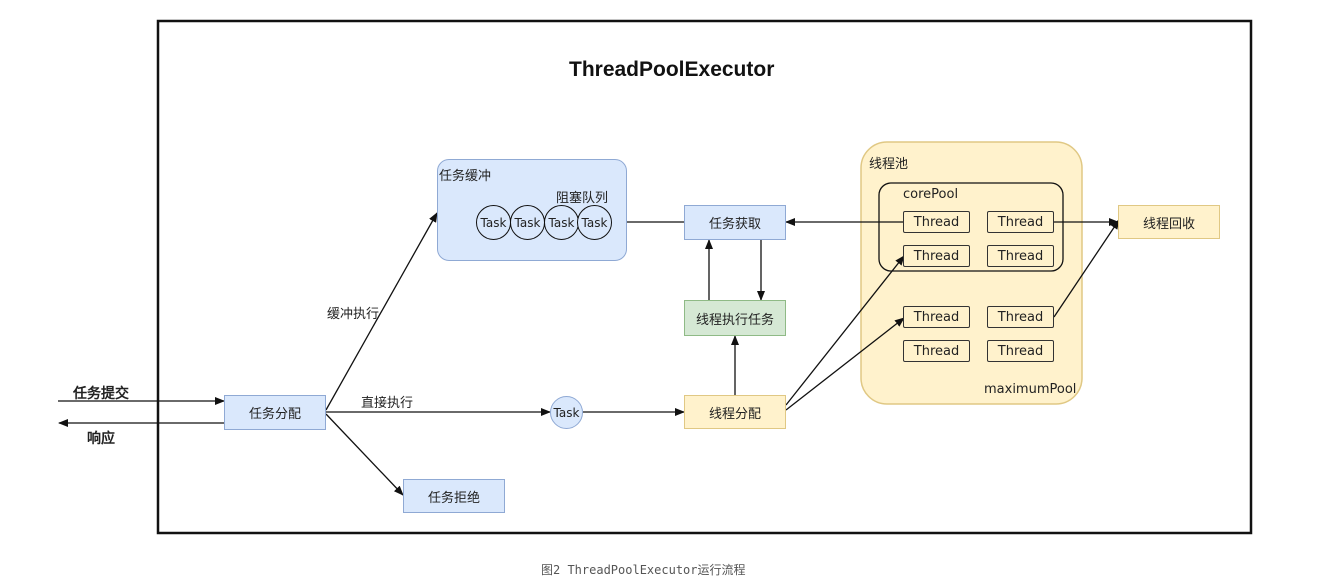 This screenshot has height=587, width=1332. What do you see at coordinates (936, 317) in the screenshot?
I see `max-thread-1: Thread` at bounding box center [936, 317].